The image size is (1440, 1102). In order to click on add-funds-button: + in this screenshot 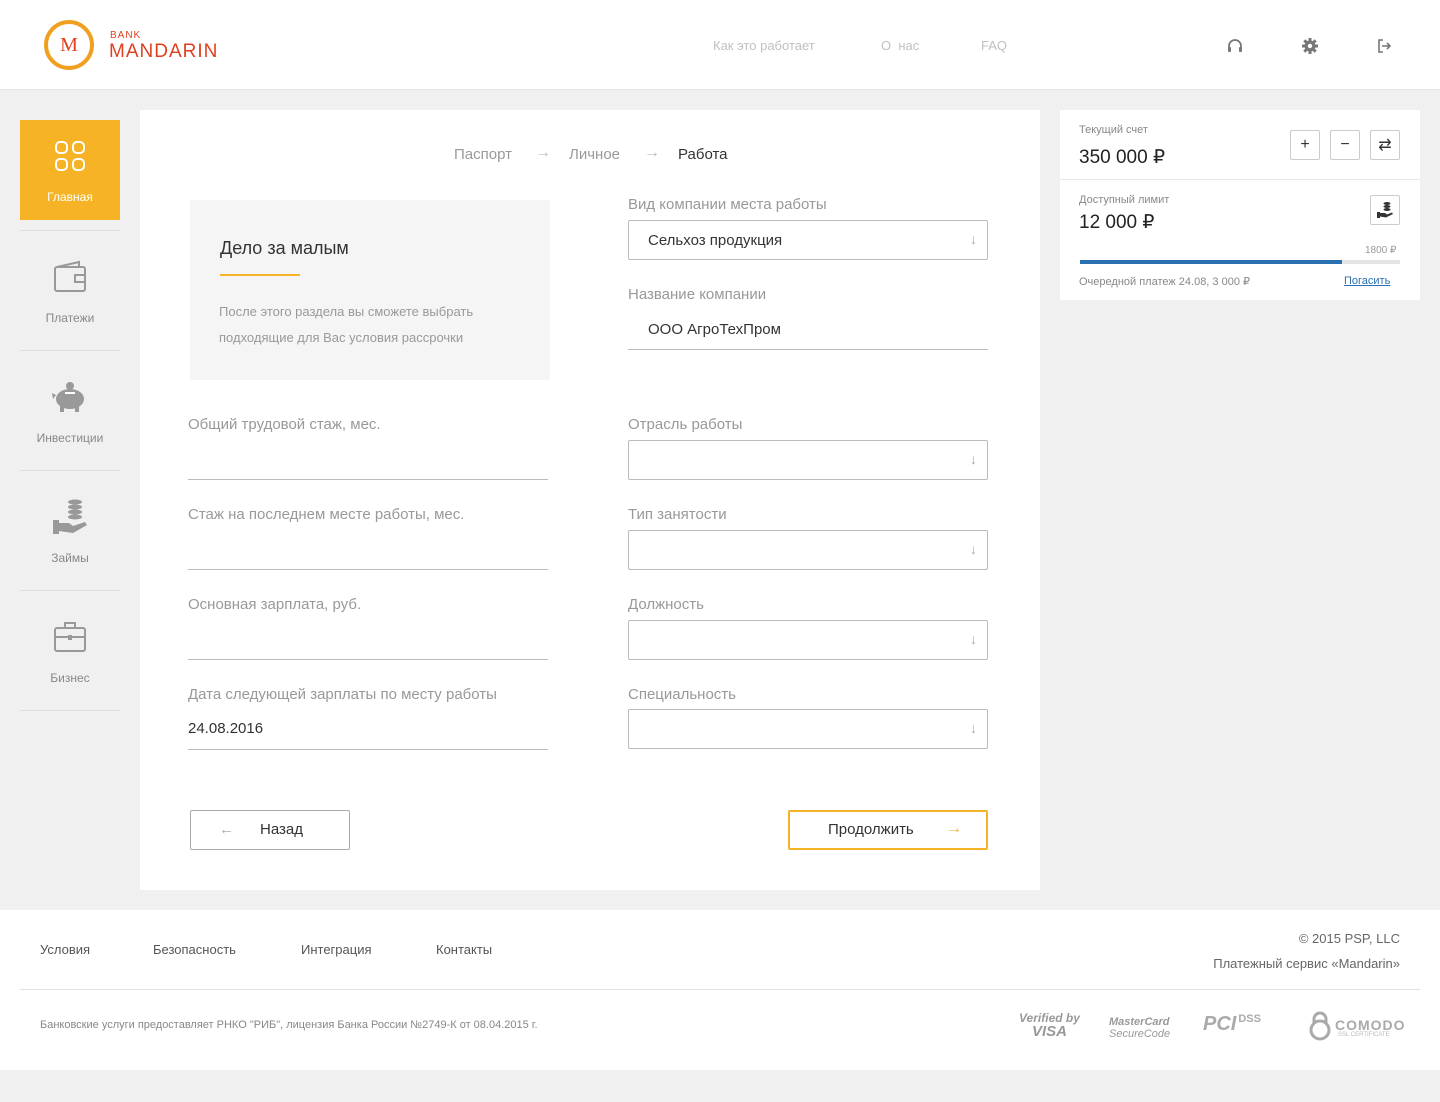, I will do `click(1305, 145)`.